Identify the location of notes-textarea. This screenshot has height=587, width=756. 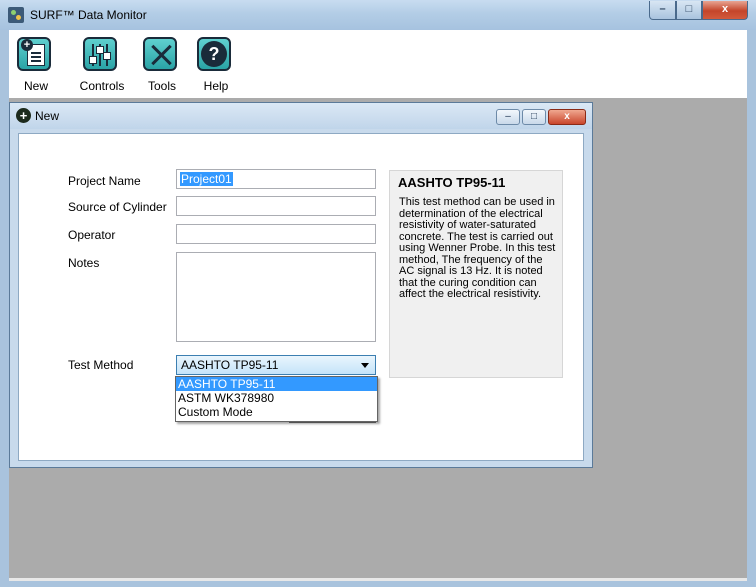
(276, 297).